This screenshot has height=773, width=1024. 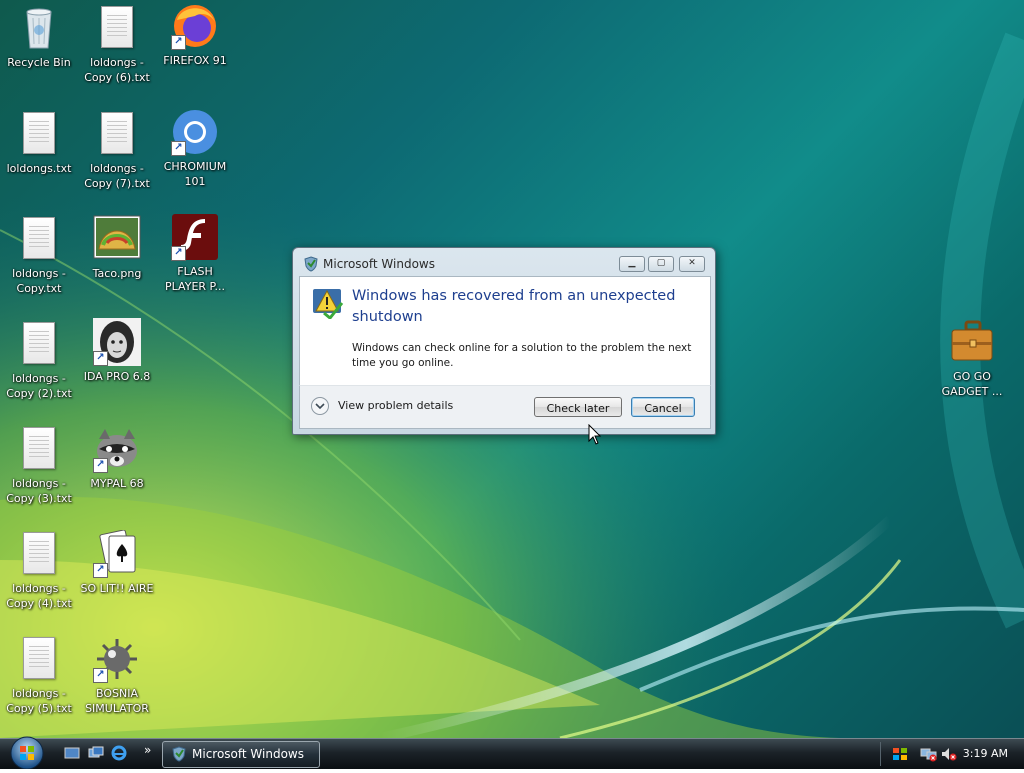 What do you see at coordinates (595, 434) in the screenshot?
I see `mouse-cursor-icon` at bounding box center [595, 434].